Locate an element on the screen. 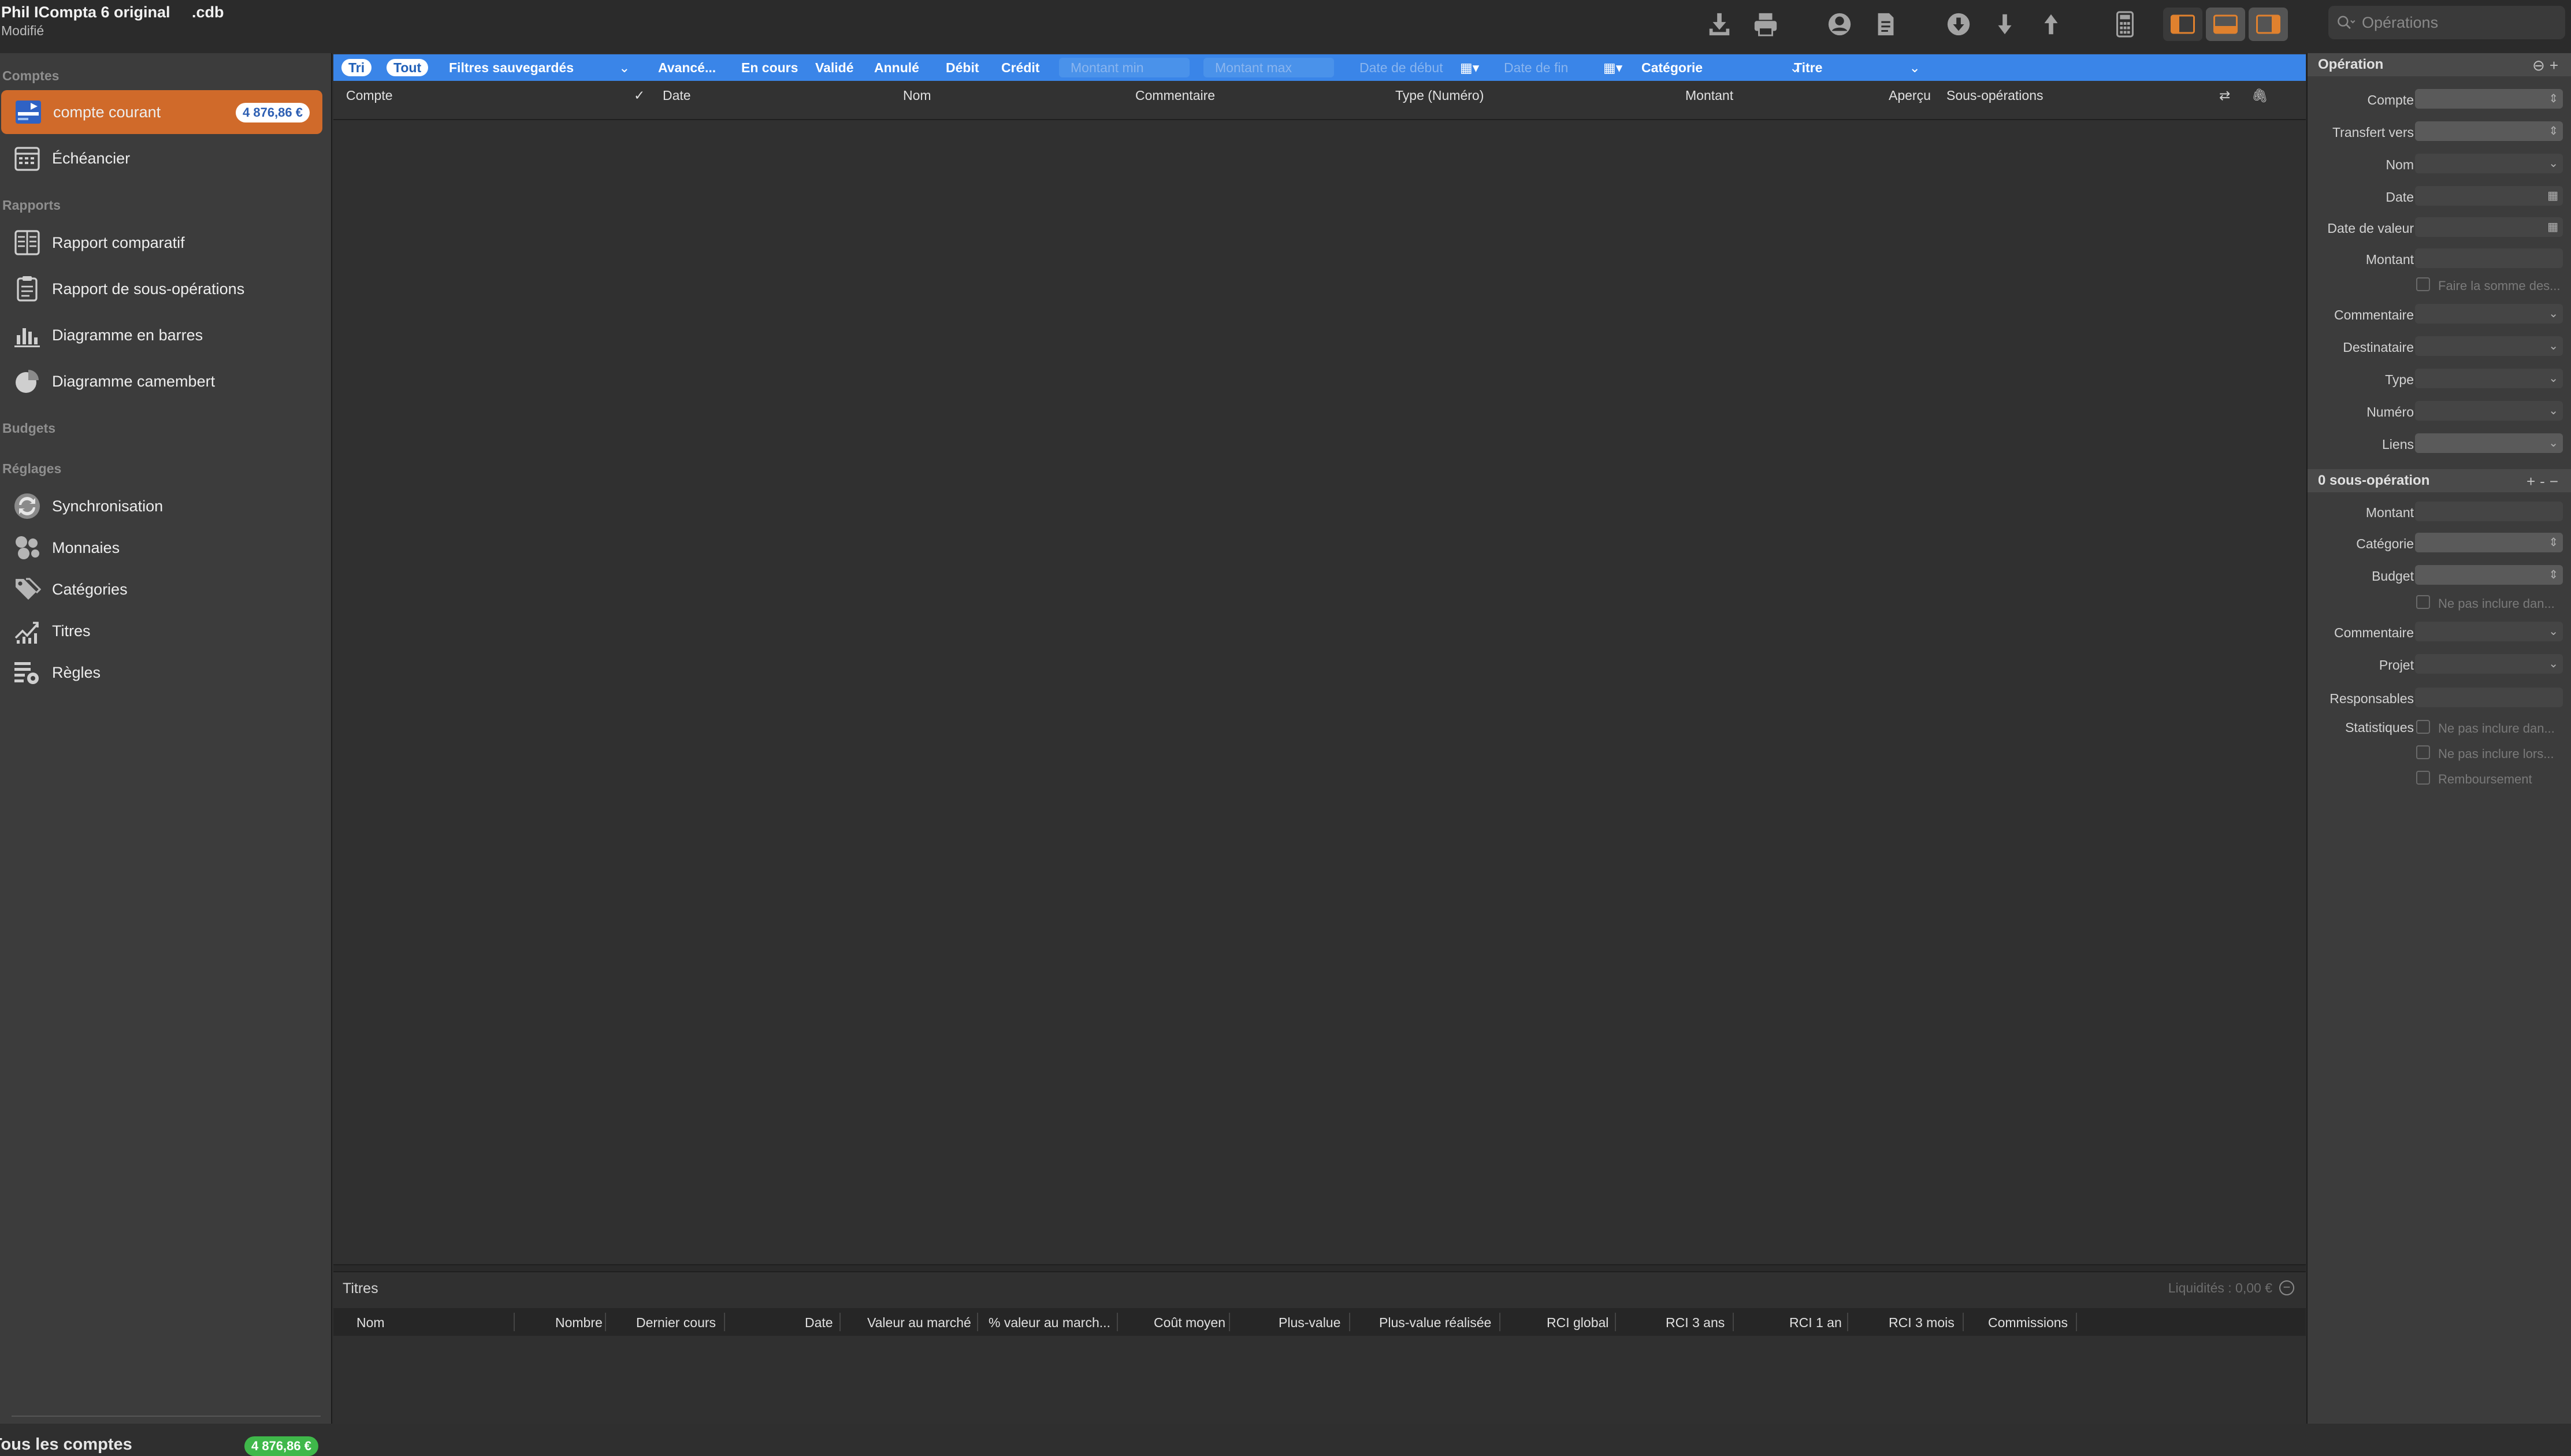  chevron-down-icon: ⌄ is located at coordinates (2553, 410).